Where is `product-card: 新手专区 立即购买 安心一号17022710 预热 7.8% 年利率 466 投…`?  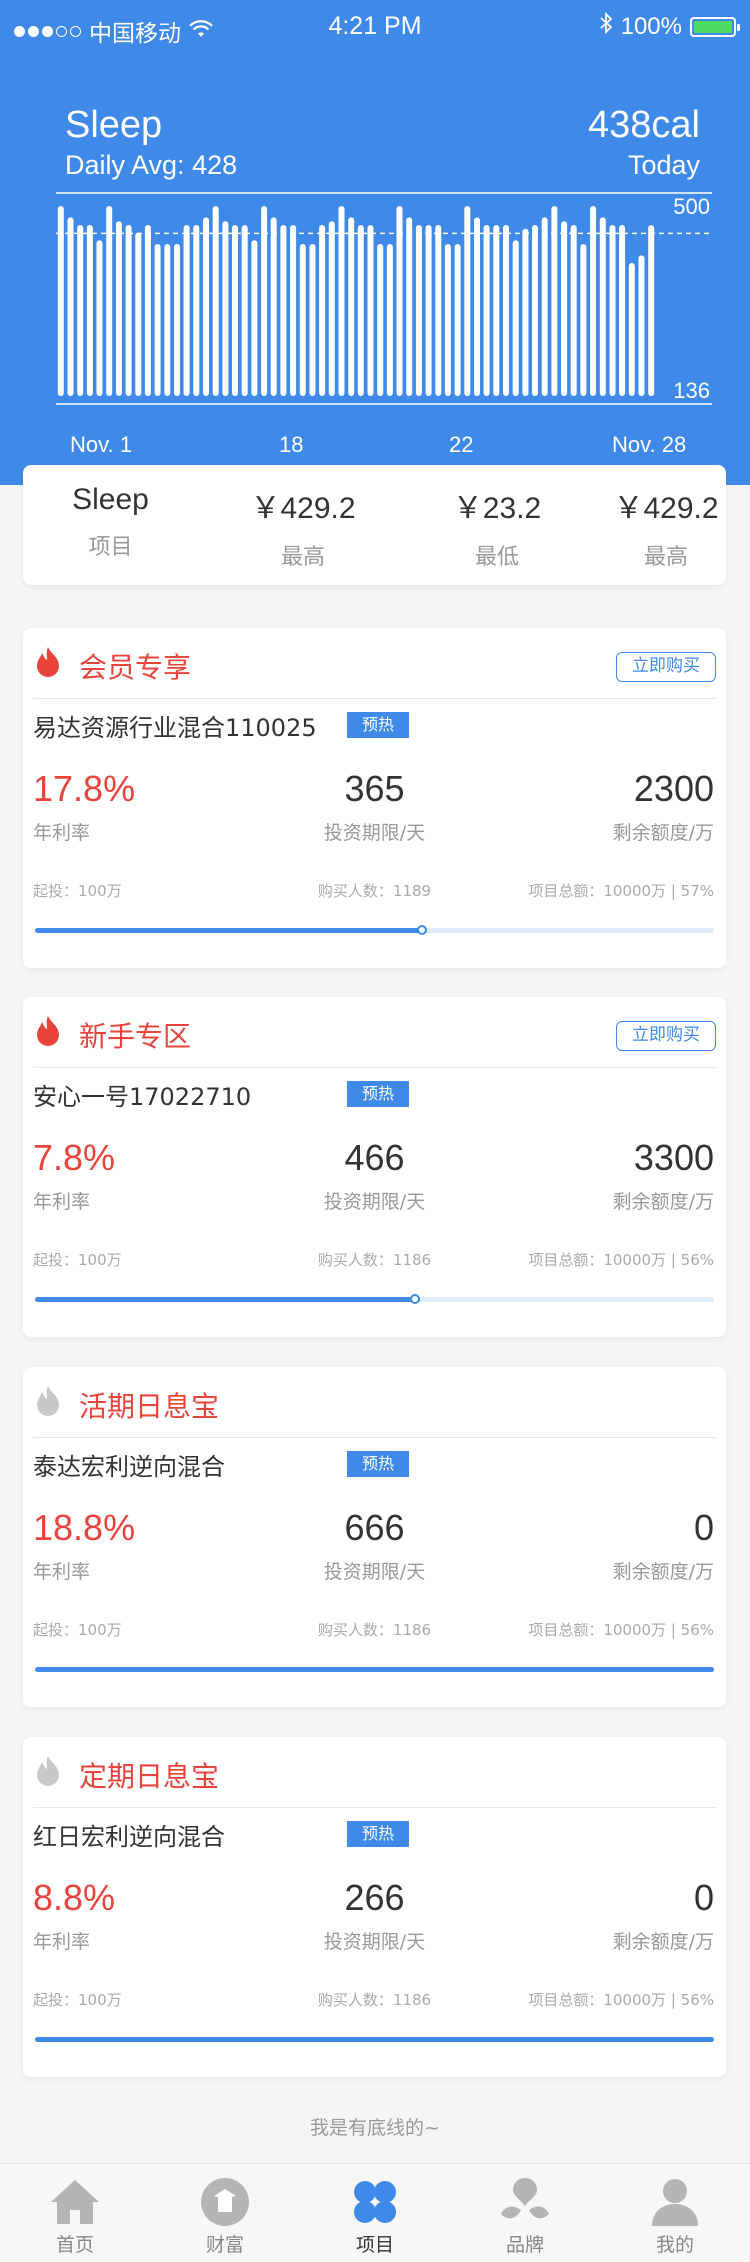 product-card: 新手专区 立即购买 安心一号17022710 预热 7.8% 年利率 466 投… is located at coordinates (374, 1167).